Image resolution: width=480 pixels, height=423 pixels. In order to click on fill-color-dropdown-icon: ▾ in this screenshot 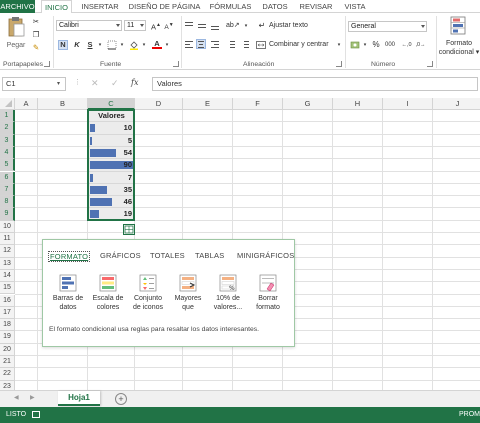, I will do `click(144, 45)`.